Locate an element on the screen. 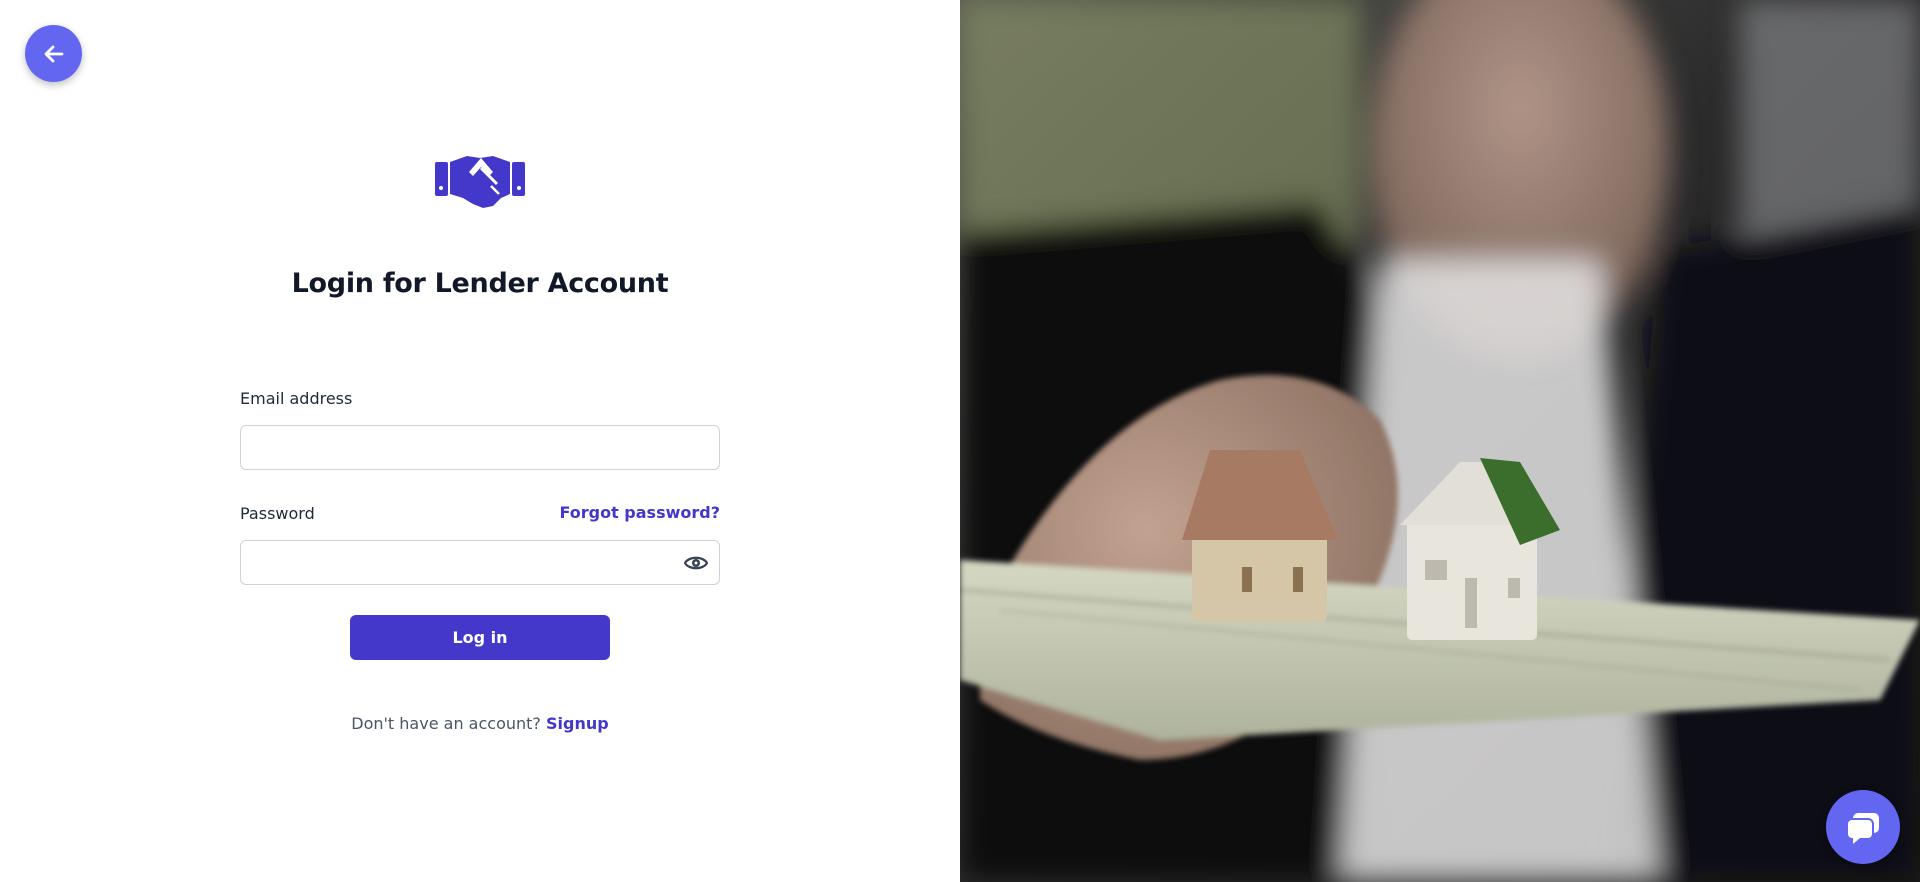 The image size is (1920, 882). handshake-icon is located at coordinates (480, 182).